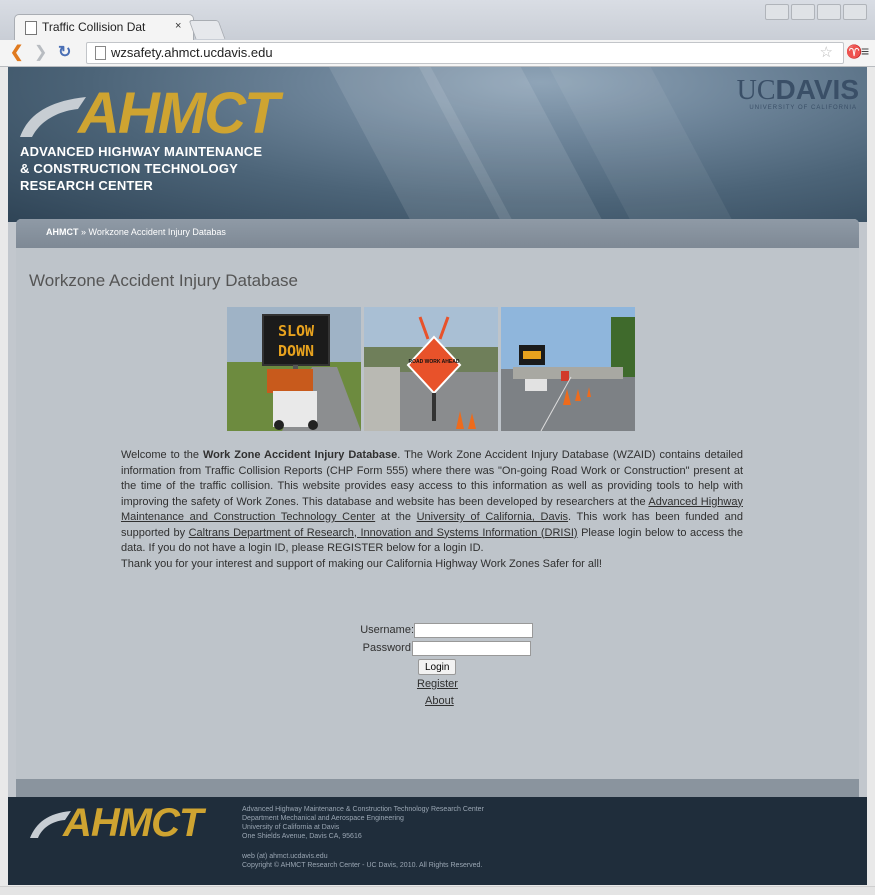 Image resolution: width=875 pixels, height=895 pixels. Describe the element at coordinates (437, 667) in the screenshot. I see `login-button: Login` at that location.